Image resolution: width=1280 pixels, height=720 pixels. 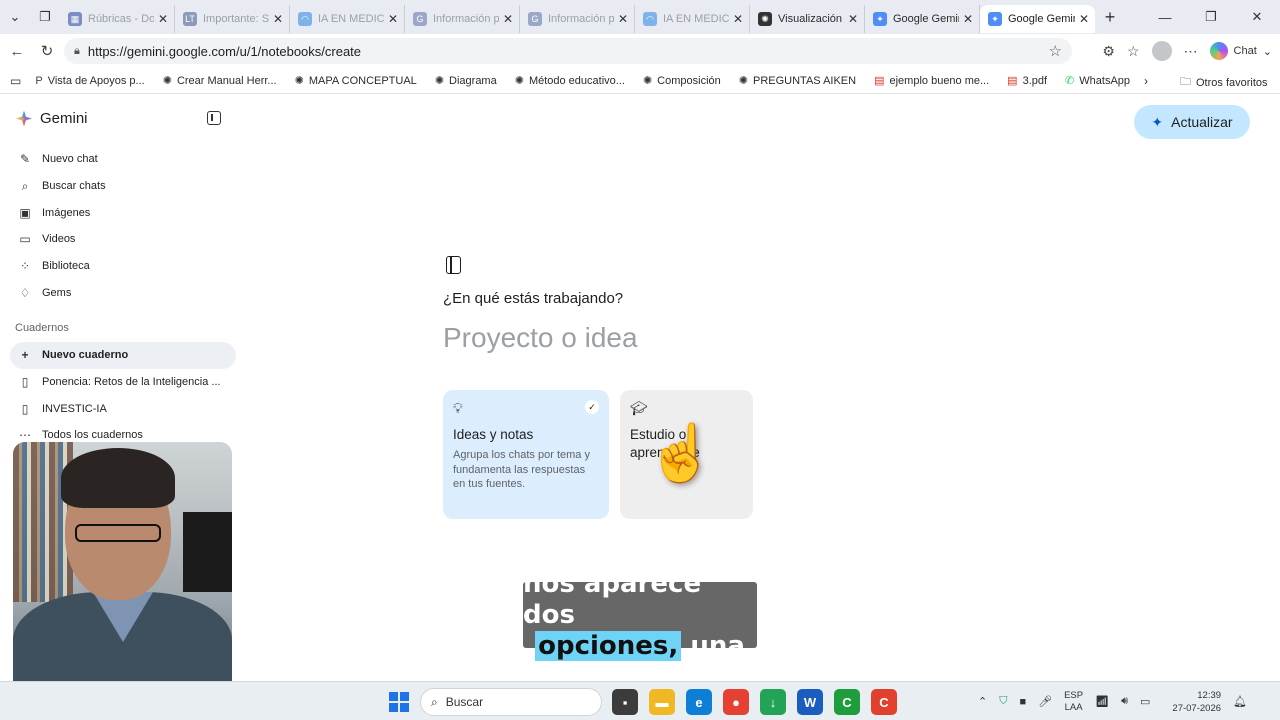 What do you see at coordinates (511, 702) in the screenshot?
I see `taskbar-search: ⌕ Buscar` at bounding box center [511, 702].